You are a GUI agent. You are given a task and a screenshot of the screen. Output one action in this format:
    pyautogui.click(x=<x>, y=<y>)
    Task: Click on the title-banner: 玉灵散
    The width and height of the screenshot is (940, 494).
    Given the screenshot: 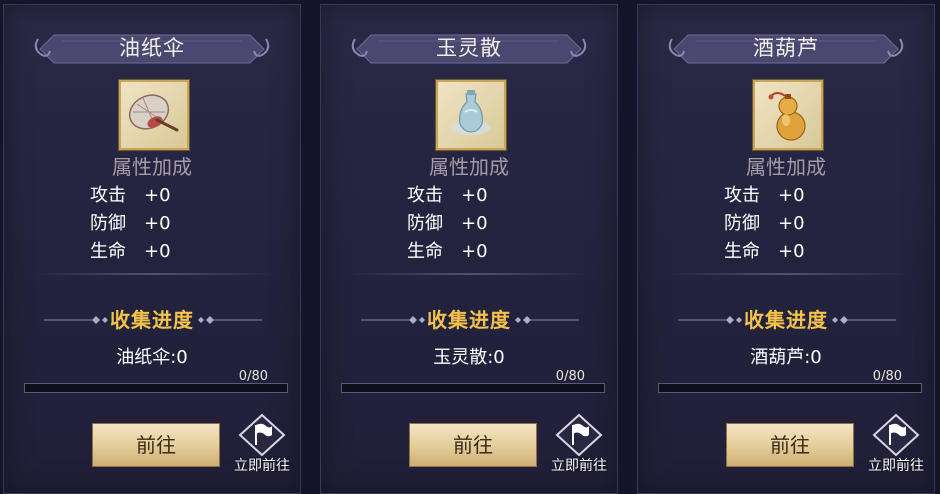 What is the action you would take?
    pyautogui.click(x=469, y=49)
    